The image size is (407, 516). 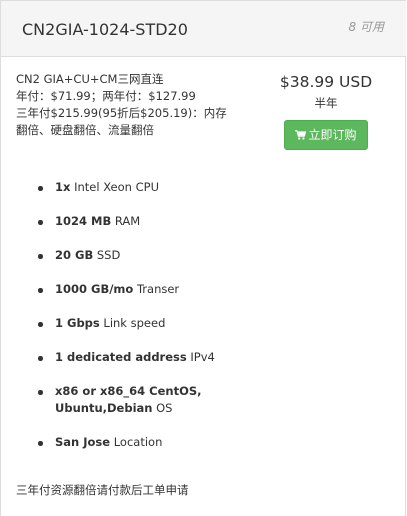 I want to click on price-box: $38.99 USD 半年, so click(x=326, y=91).